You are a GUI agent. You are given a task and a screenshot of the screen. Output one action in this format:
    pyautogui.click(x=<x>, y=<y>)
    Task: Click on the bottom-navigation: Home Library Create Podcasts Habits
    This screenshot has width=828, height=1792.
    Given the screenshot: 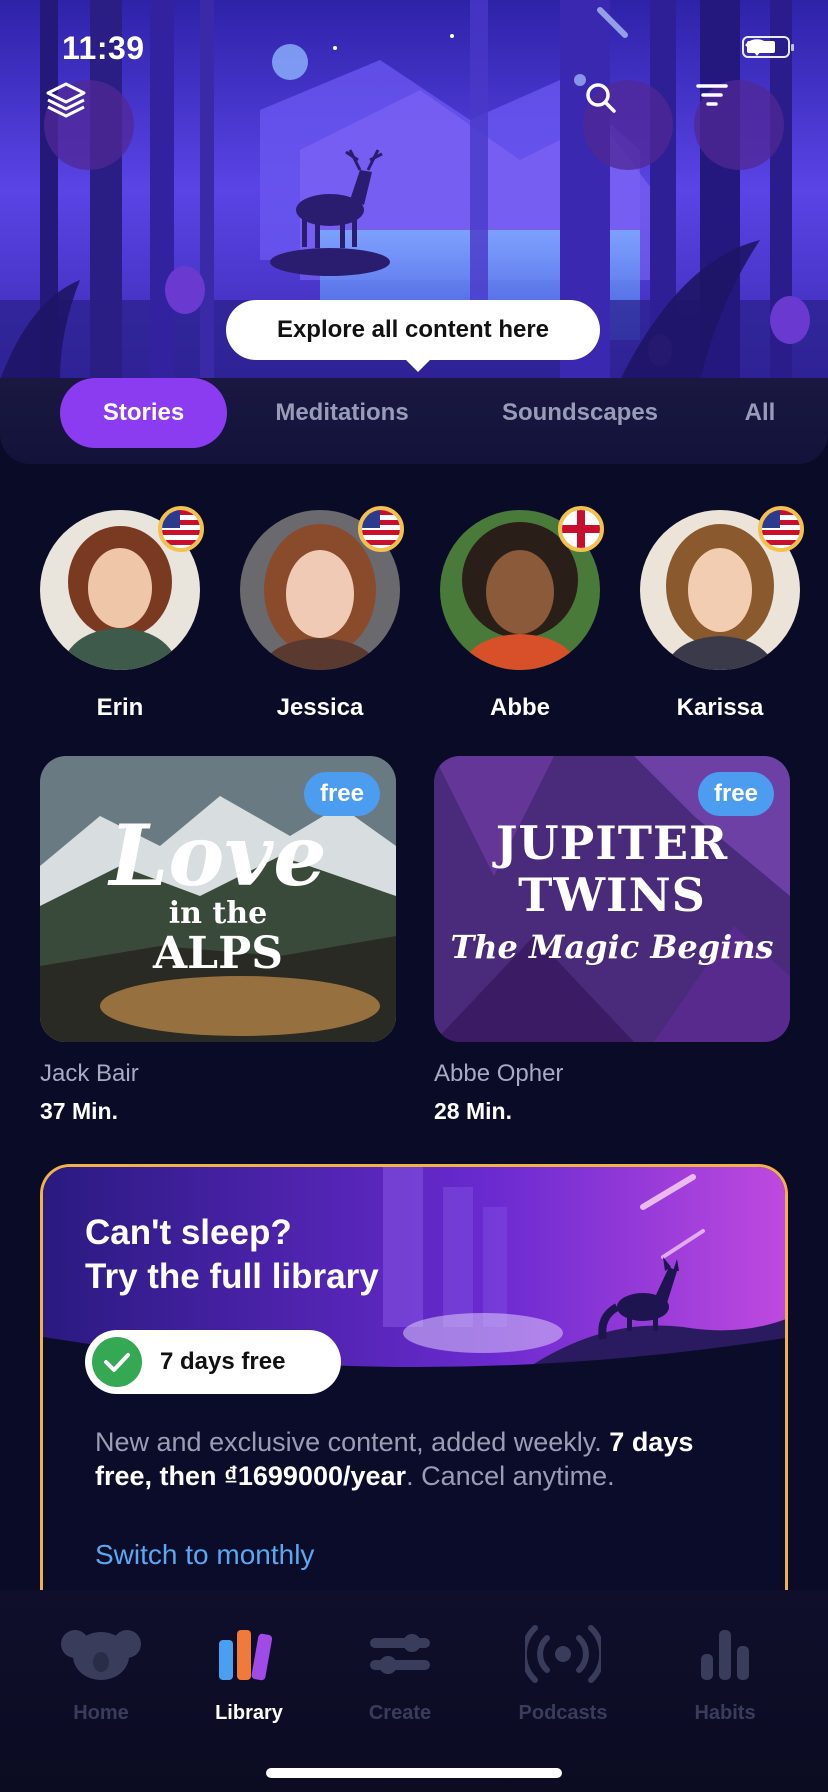 What is the action you would take?
    pyautogui.click(x=414, y=1691)
    